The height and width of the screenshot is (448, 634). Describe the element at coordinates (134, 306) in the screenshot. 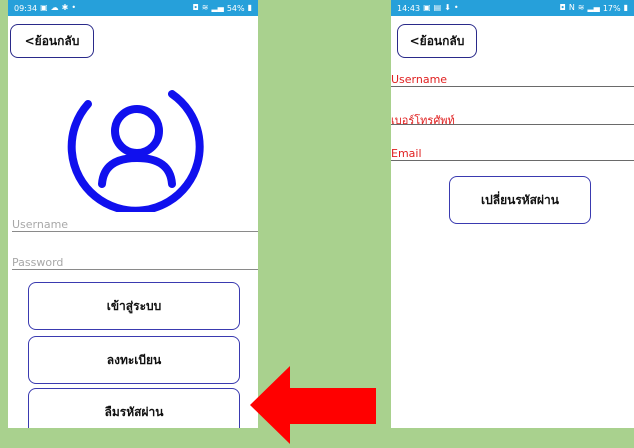

I see `login-button: เข้าสู่ระบบ` at that location.